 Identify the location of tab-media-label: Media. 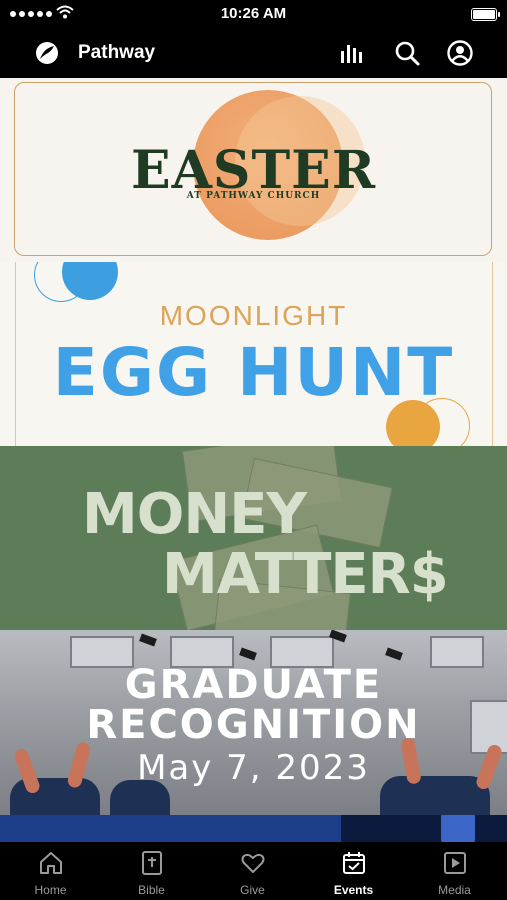
(454, 890).